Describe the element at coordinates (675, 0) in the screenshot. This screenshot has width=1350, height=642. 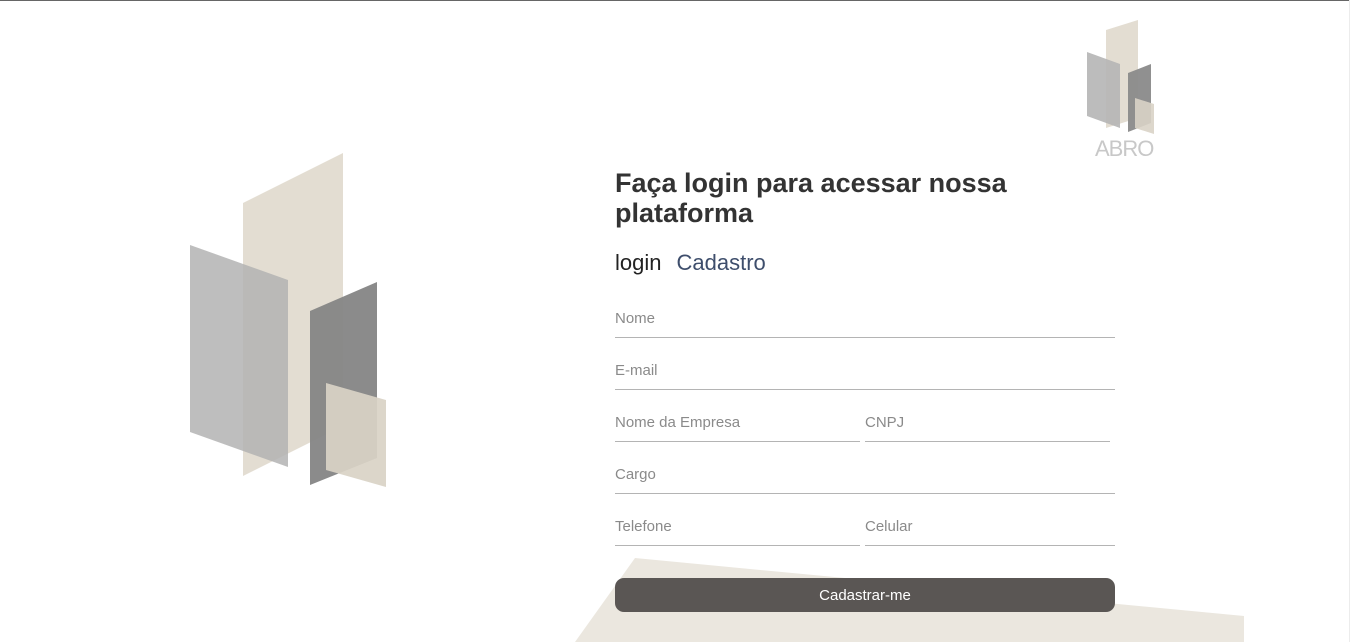
I see `top-border` at that location.